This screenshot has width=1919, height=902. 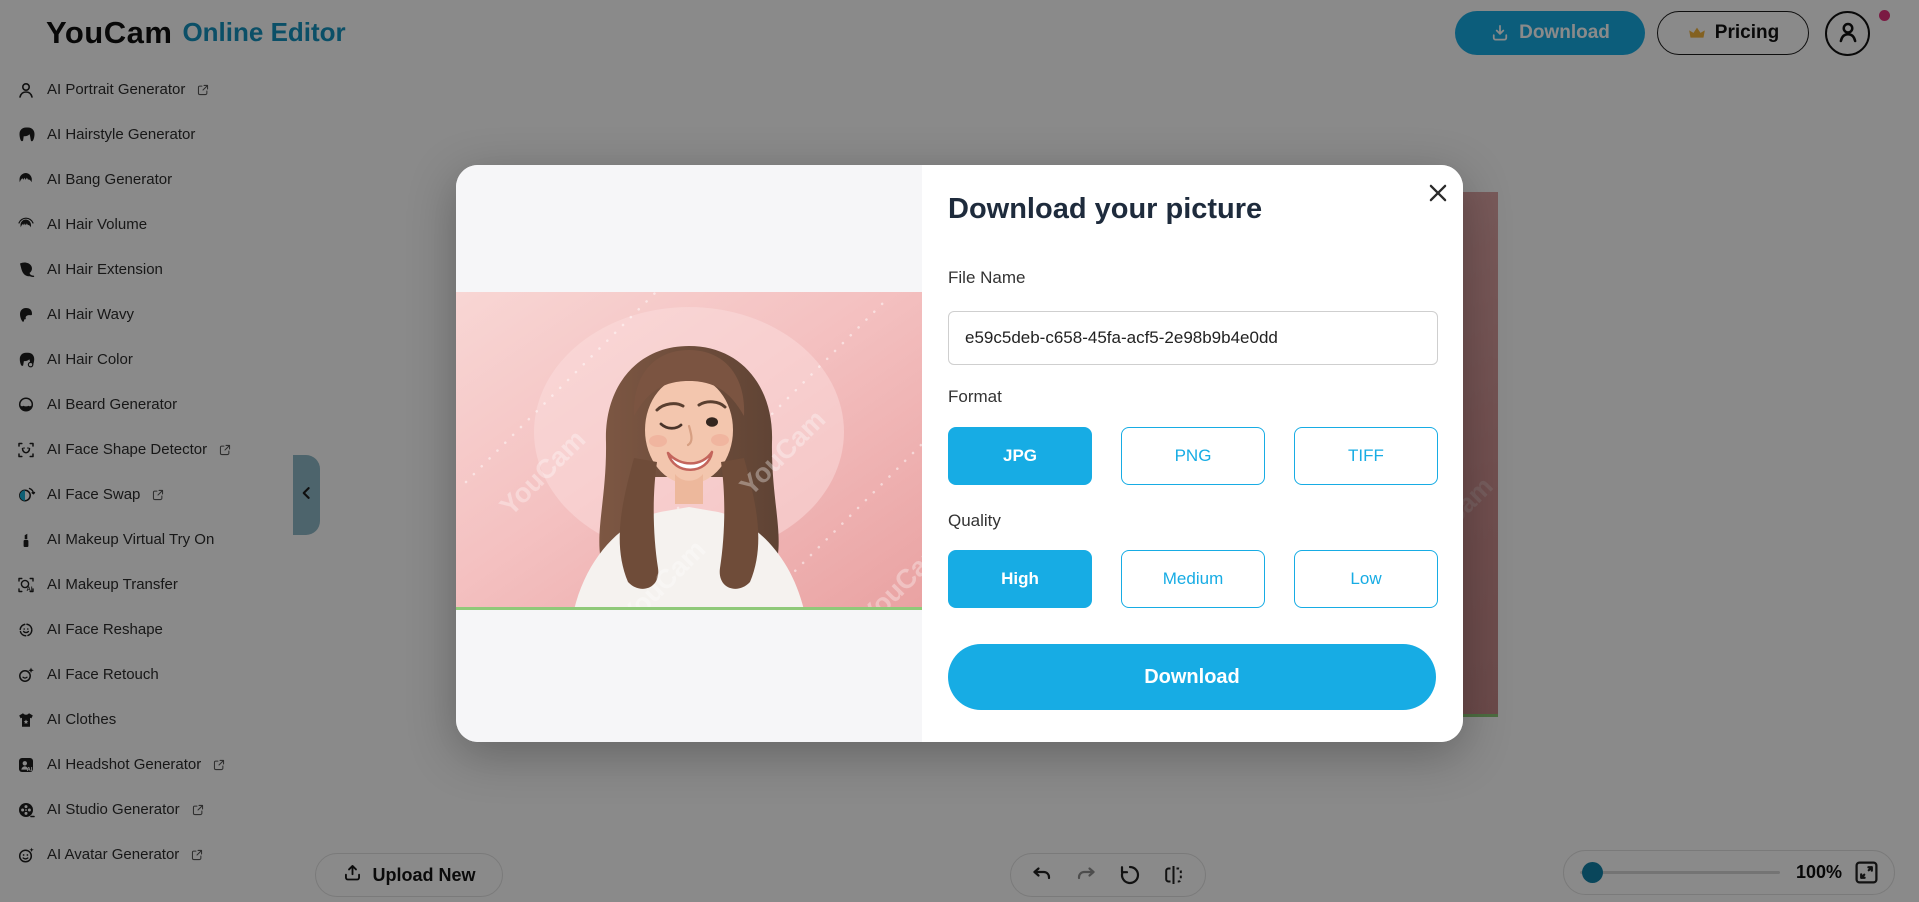 I want to click on format-option-png: PNG, so click(x=1193, y=456).